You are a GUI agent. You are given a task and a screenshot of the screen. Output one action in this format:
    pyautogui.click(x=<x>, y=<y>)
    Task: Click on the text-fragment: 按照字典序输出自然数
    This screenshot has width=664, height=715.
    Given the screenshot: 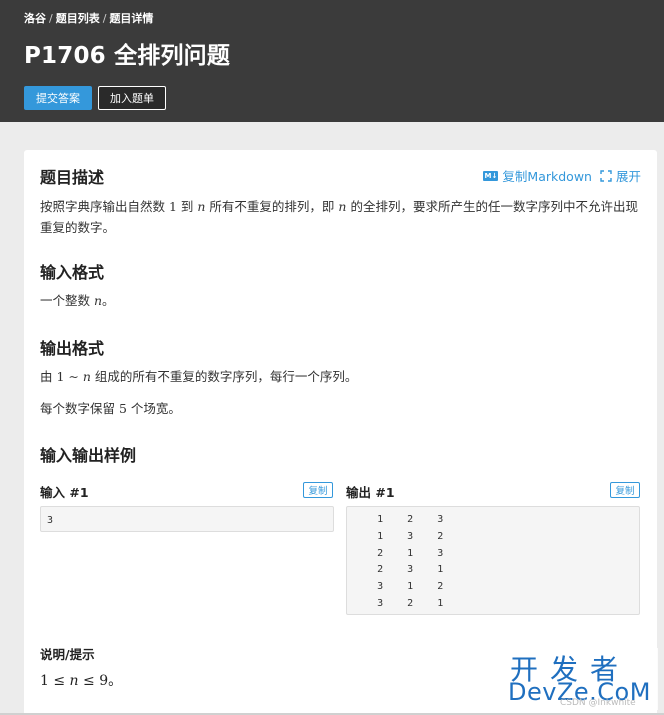 What is the action you would take?
    pyautogui.click(x=104, y=206)
    